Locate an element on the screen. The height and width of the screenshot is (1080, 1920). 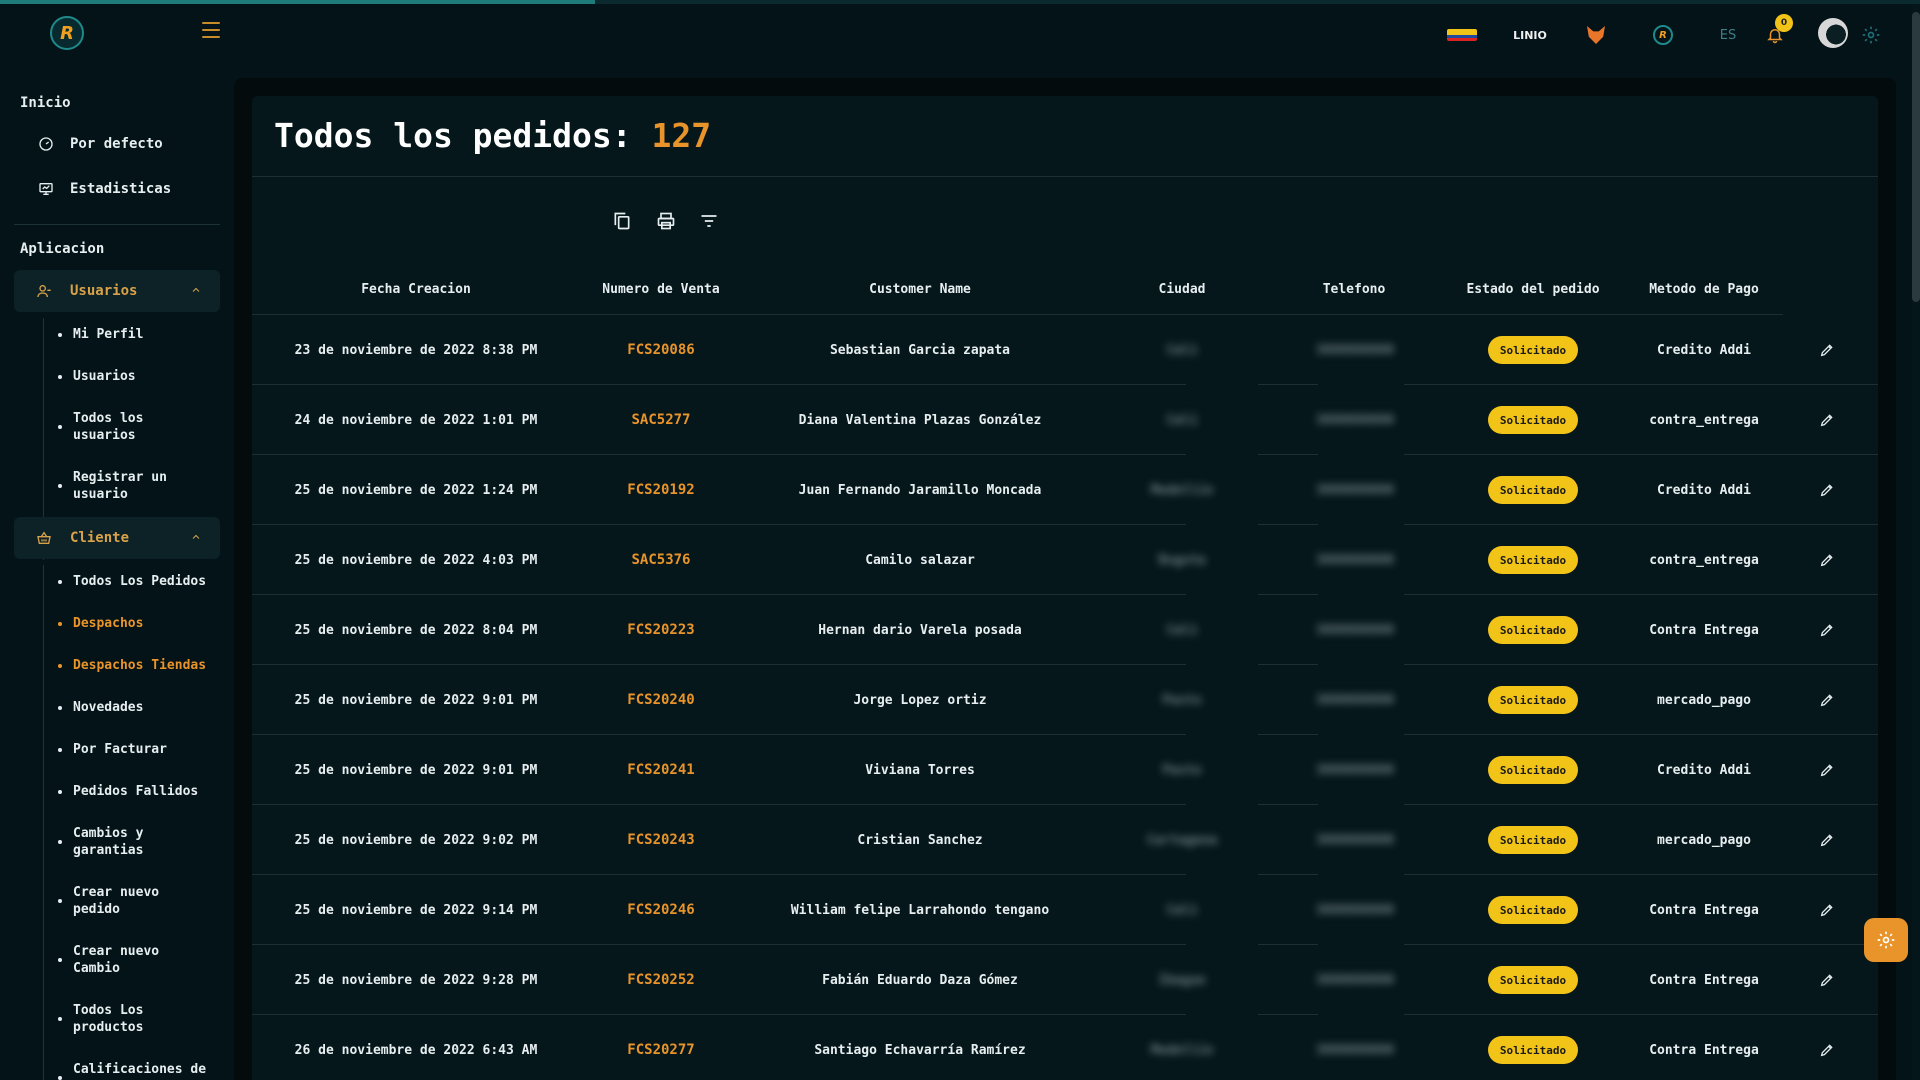
sidebar-item-estadisticas: Estadisticas is located at coordinates (104, 189).